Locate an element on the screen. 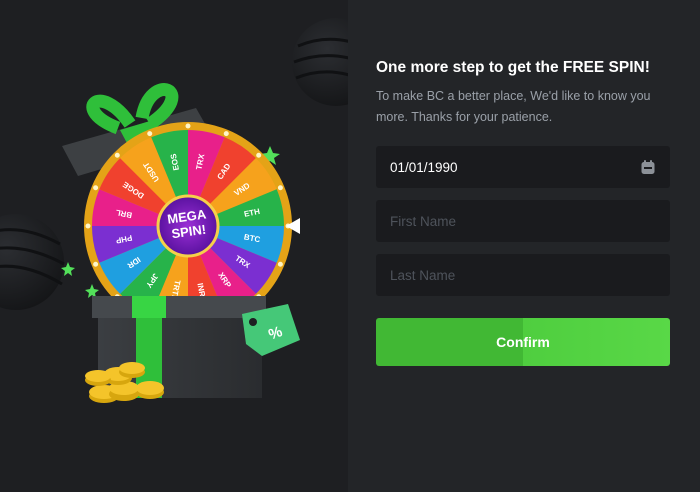  first-name-field is located at coordinates (523, 221).